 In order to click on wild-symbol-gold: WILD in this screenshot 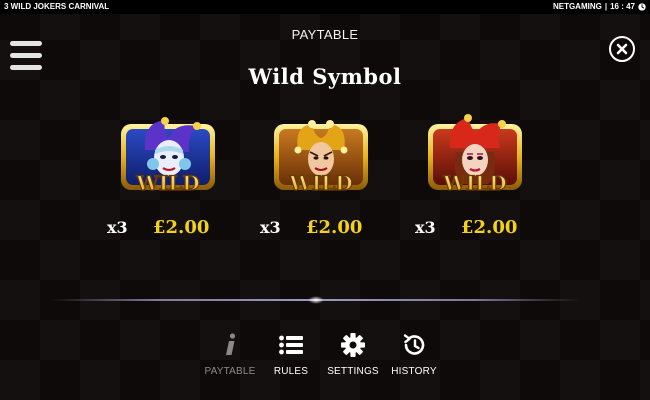, I will do `click(321, 156)`.